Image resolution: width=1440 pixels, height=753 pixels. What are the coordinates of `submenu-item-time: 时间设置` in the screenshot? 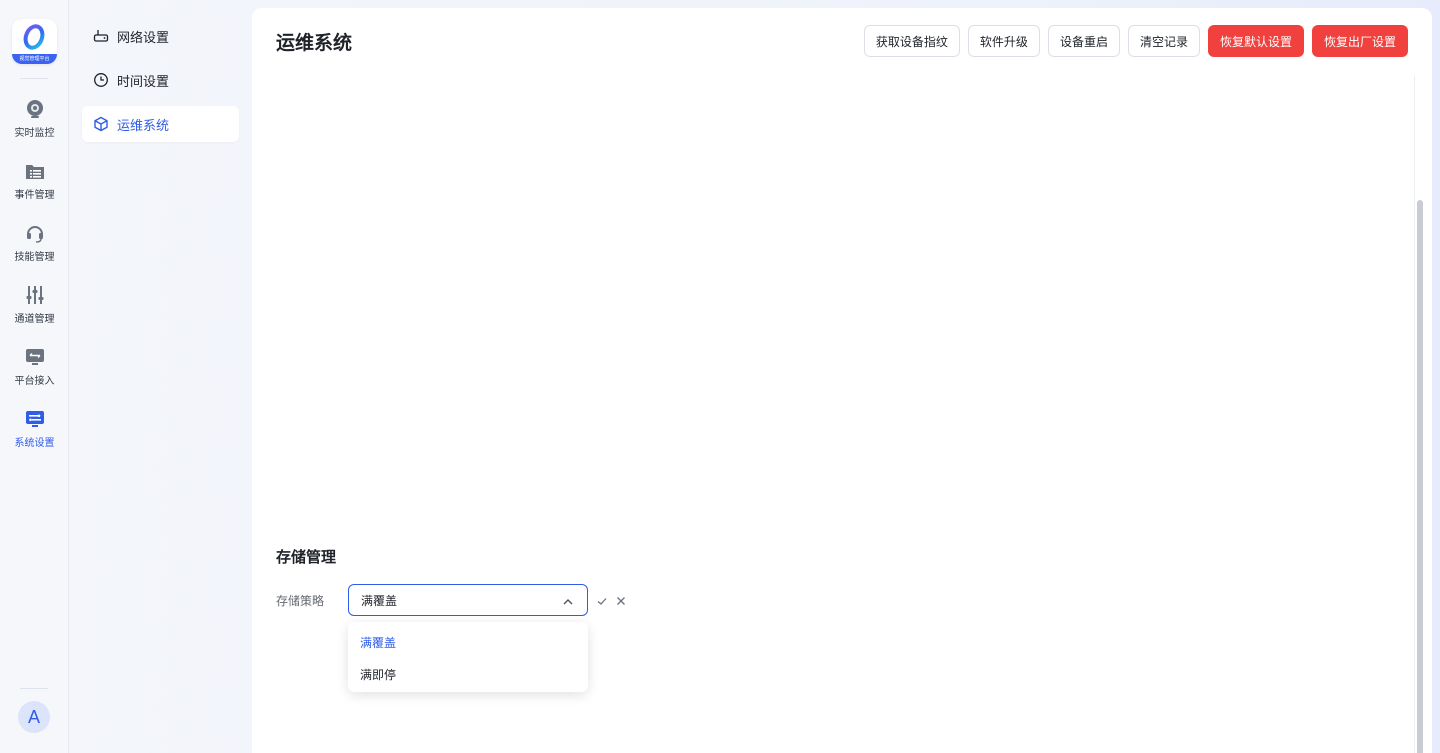 It's located at (160, 80).